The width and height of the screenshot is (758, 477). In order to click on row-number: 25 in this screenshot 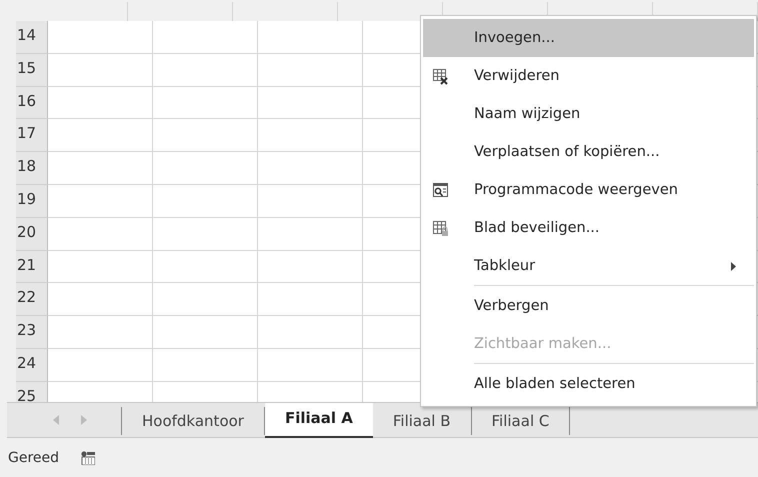, I will do `click(32, 392)`.